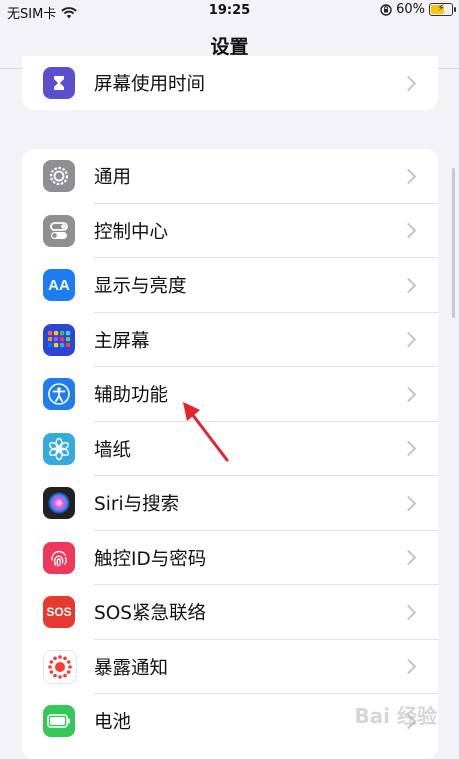 The width and height of the screenshot is (459, 759). Describe the element at coordinates (113, 450) in the screenshot. I see `settings-row-label: 墙纸` at that location.